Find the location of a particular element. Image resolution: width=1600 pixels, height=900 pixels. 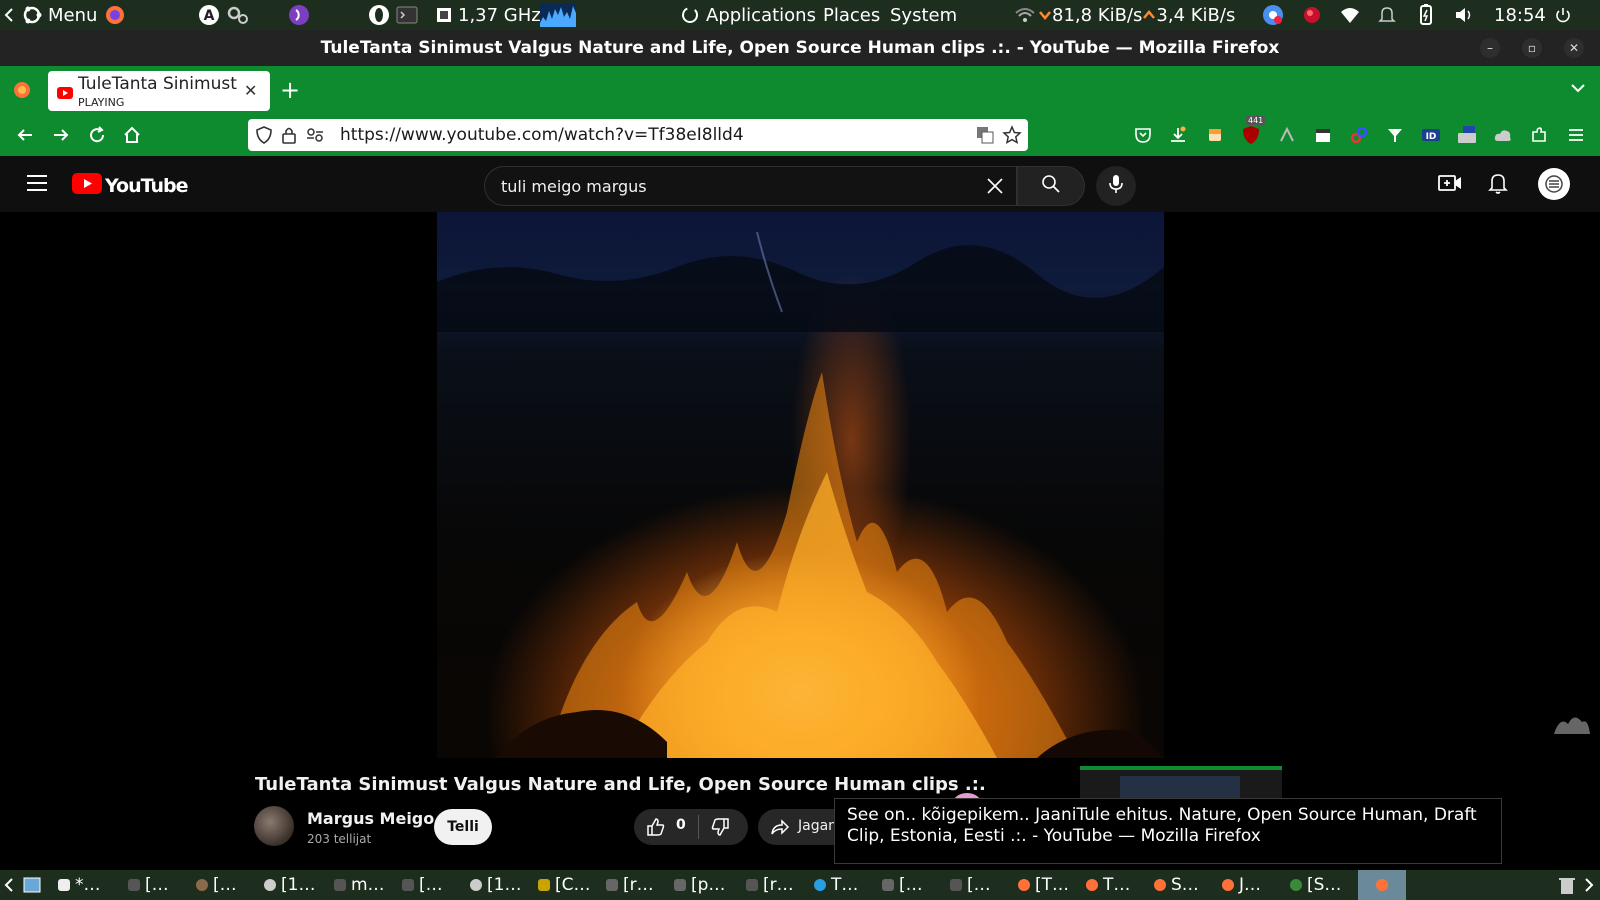

extensions-puzzle-icon is located at coordinates (1539, 135).